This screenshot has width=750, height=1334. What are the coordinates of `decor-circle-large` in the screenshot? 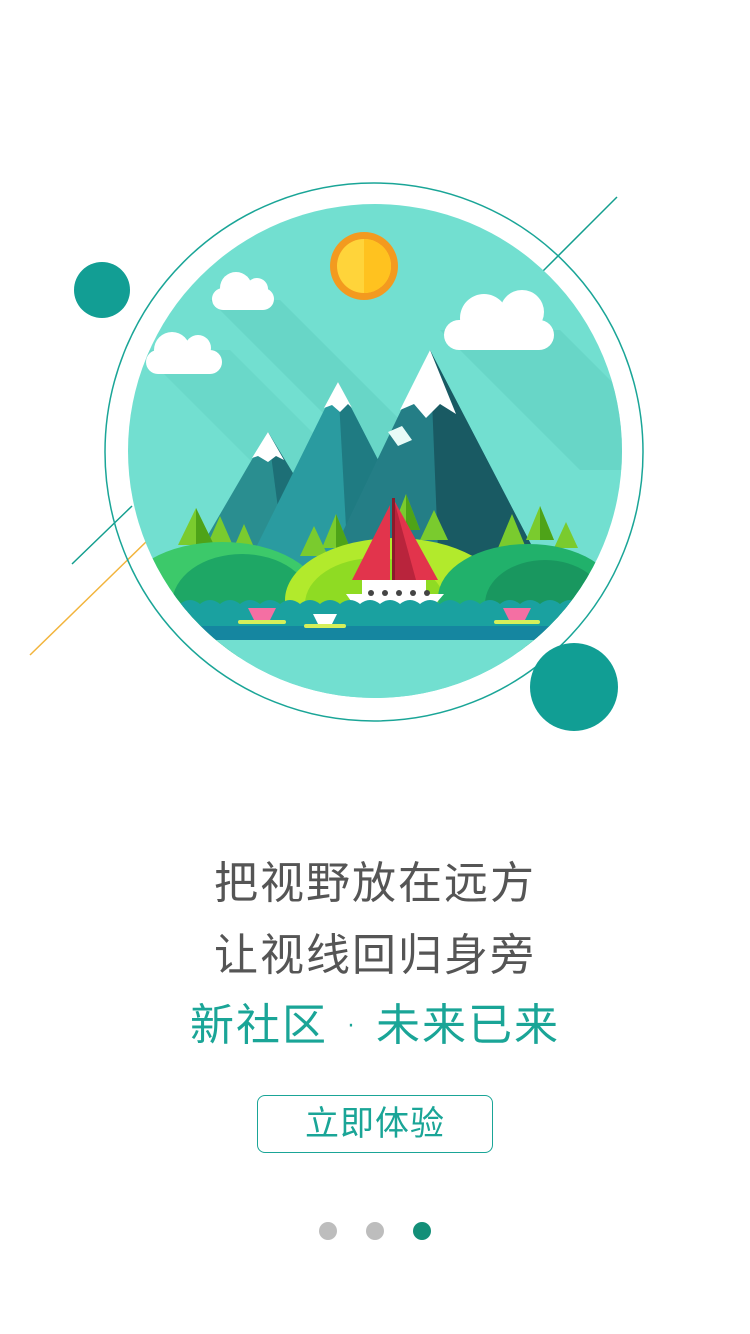 It's located at (574, 687).